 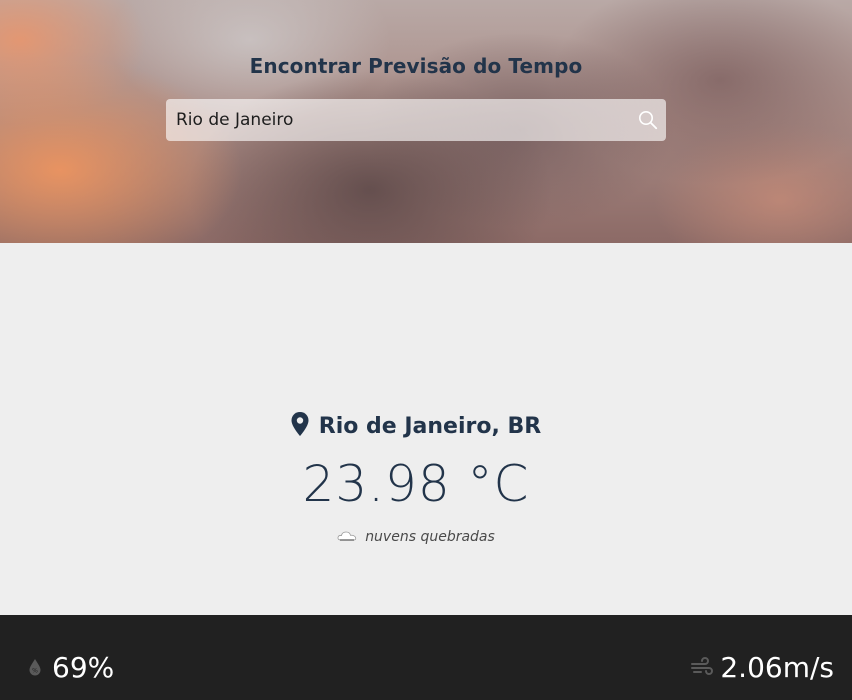 I want to click on humidity-stat: % 69%, so click(x=71, y=667).